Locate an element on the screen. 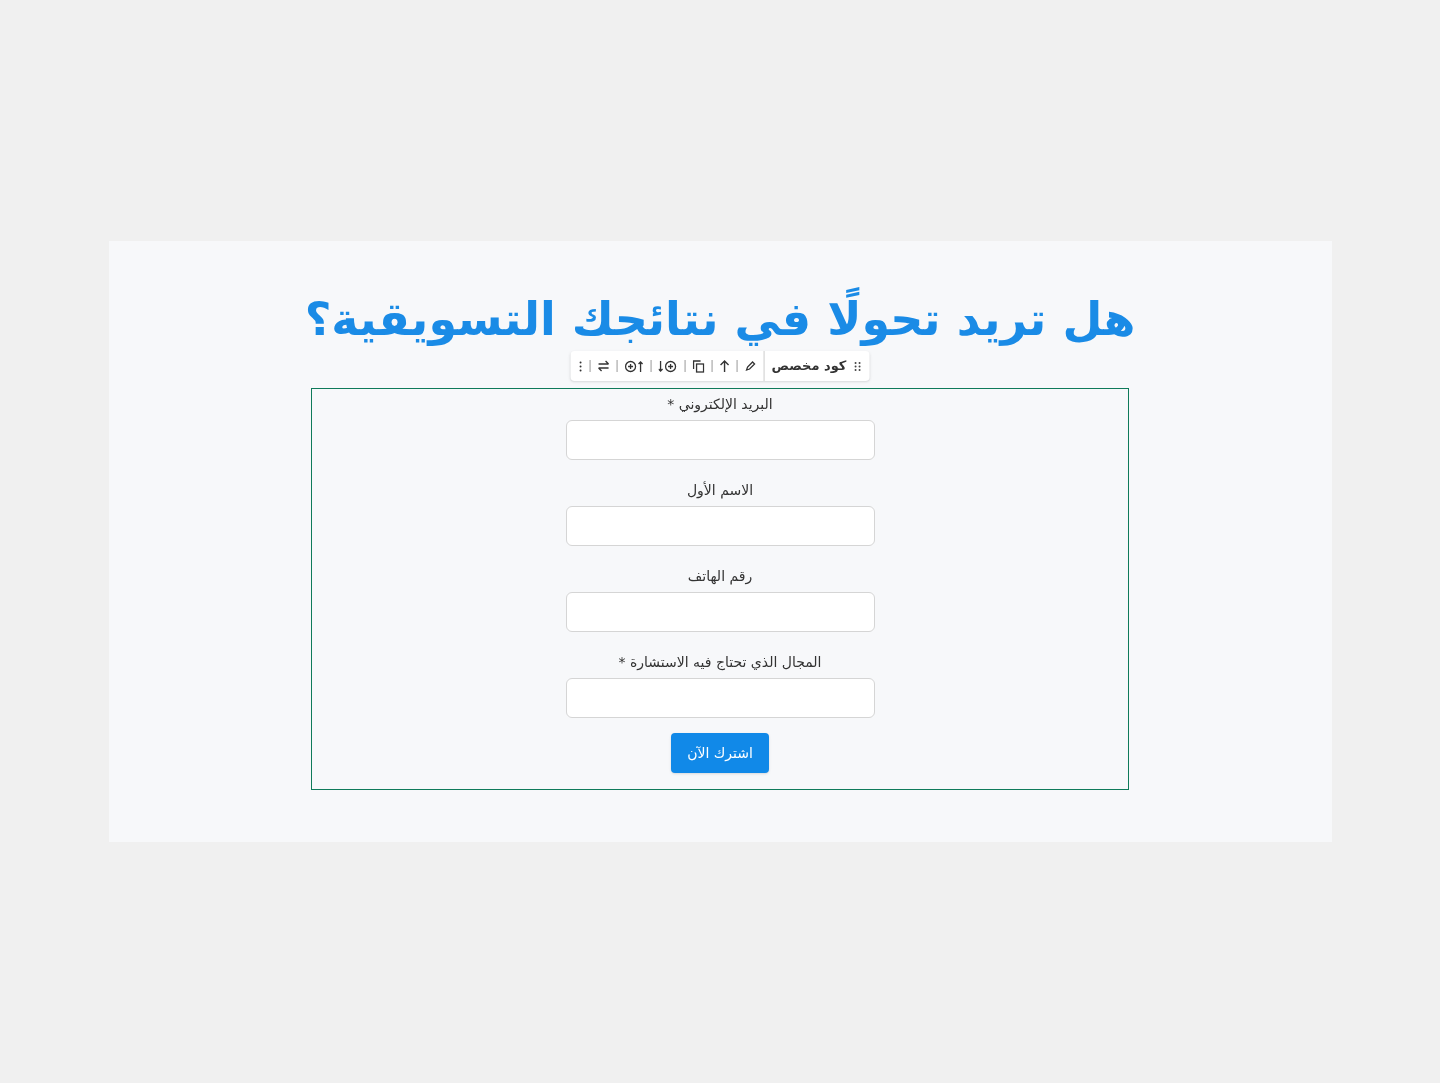 This screenshot has width=1440, height=1083. drag-handle-icon is located at coordinates (857, 366).